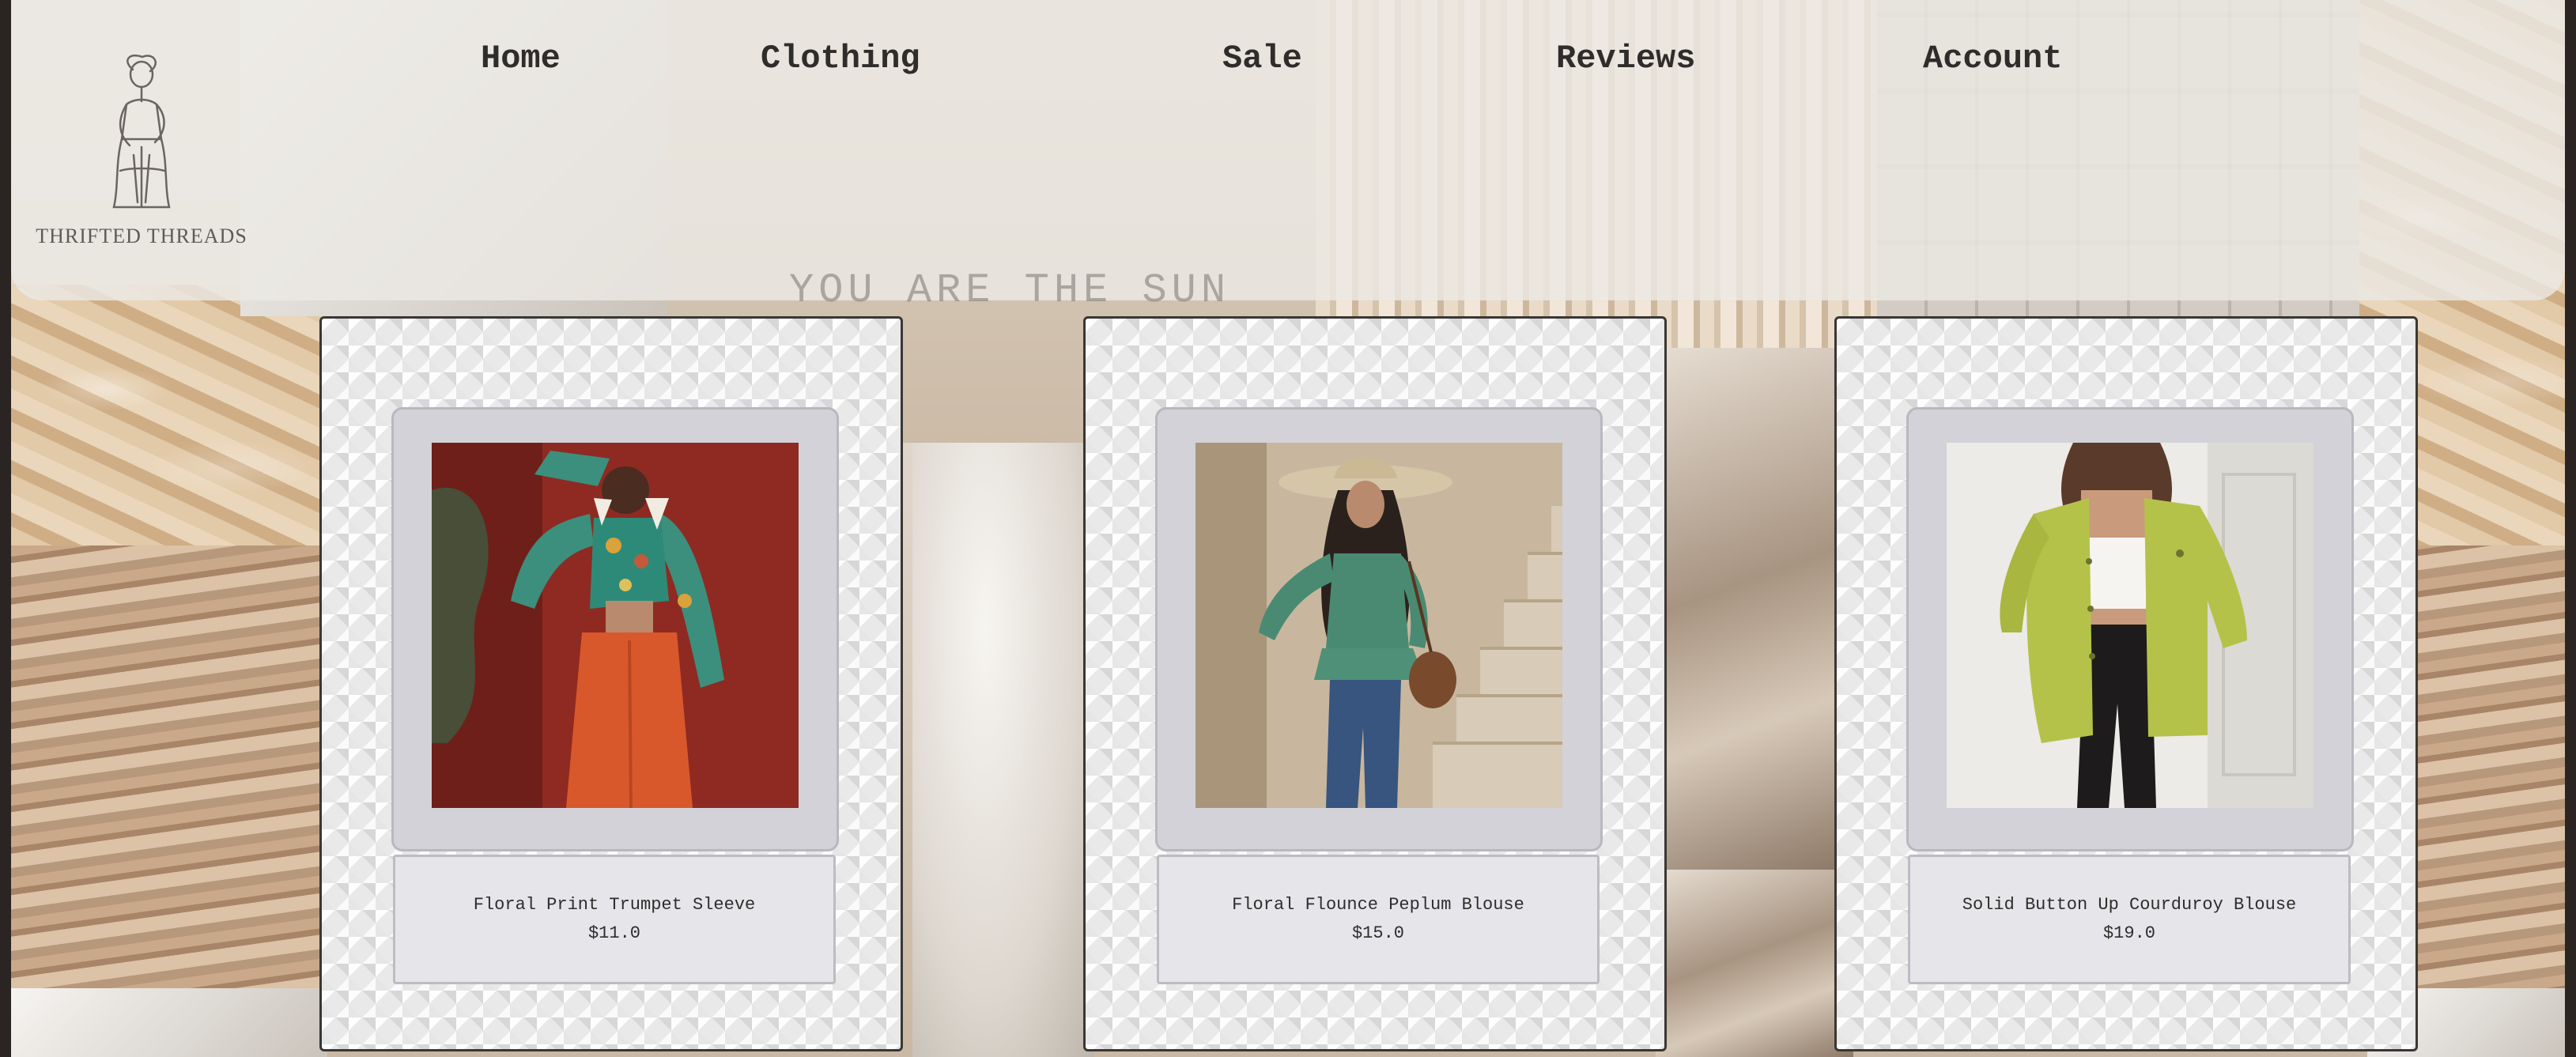 The image size is (2576, 1057). What do you see at coordinates (169, 415) in the screenshot?
I see `background-water-tile` at bounding box center [169, 415].